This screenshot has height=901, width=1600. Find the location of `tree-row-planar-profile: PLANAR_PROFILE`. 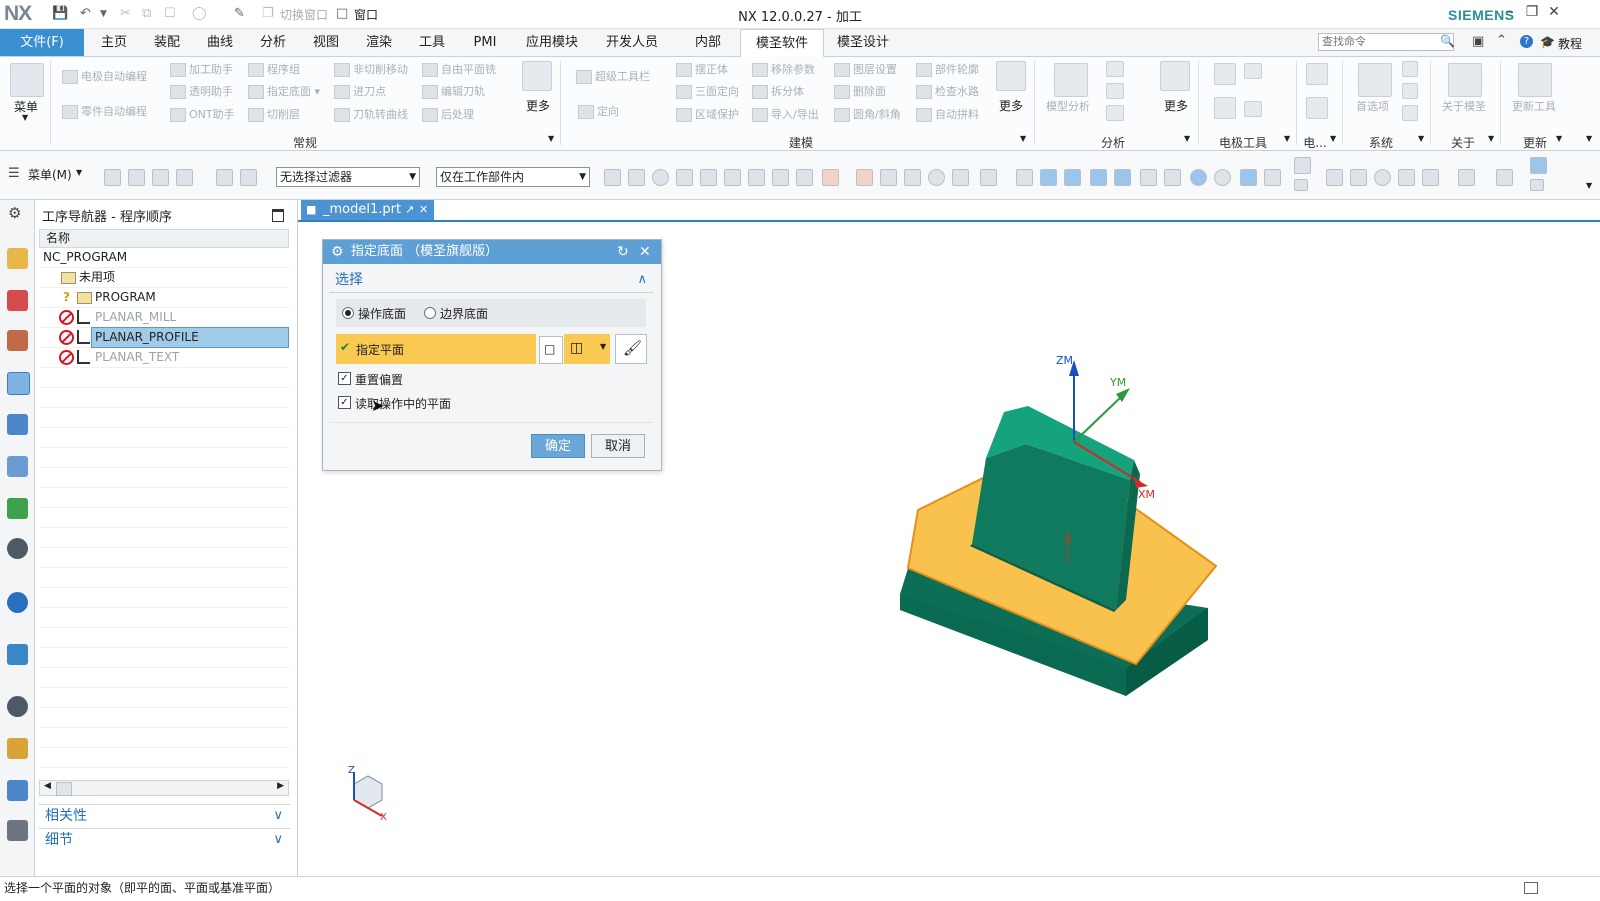

tree-row-planar-profile: PLANAR_PROFILE is located at coordinates (164, 337).